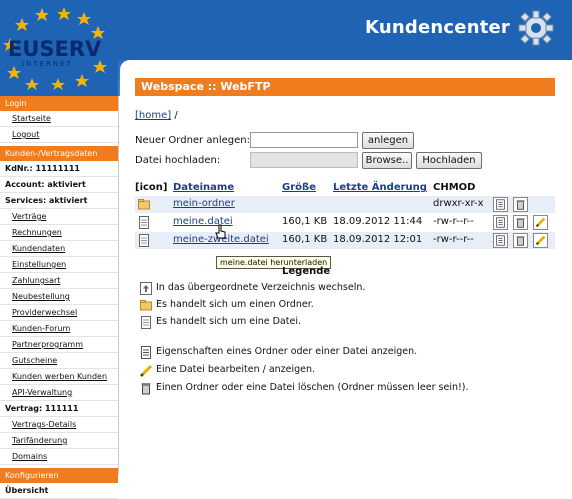 This screenshot has width=572, height=499. Describe the element at coordinates (59, 153) in the screenshot. I see `sidebar-section-kunden-vertragsdaten: Kunden-/Vertragsdaten` at that location.